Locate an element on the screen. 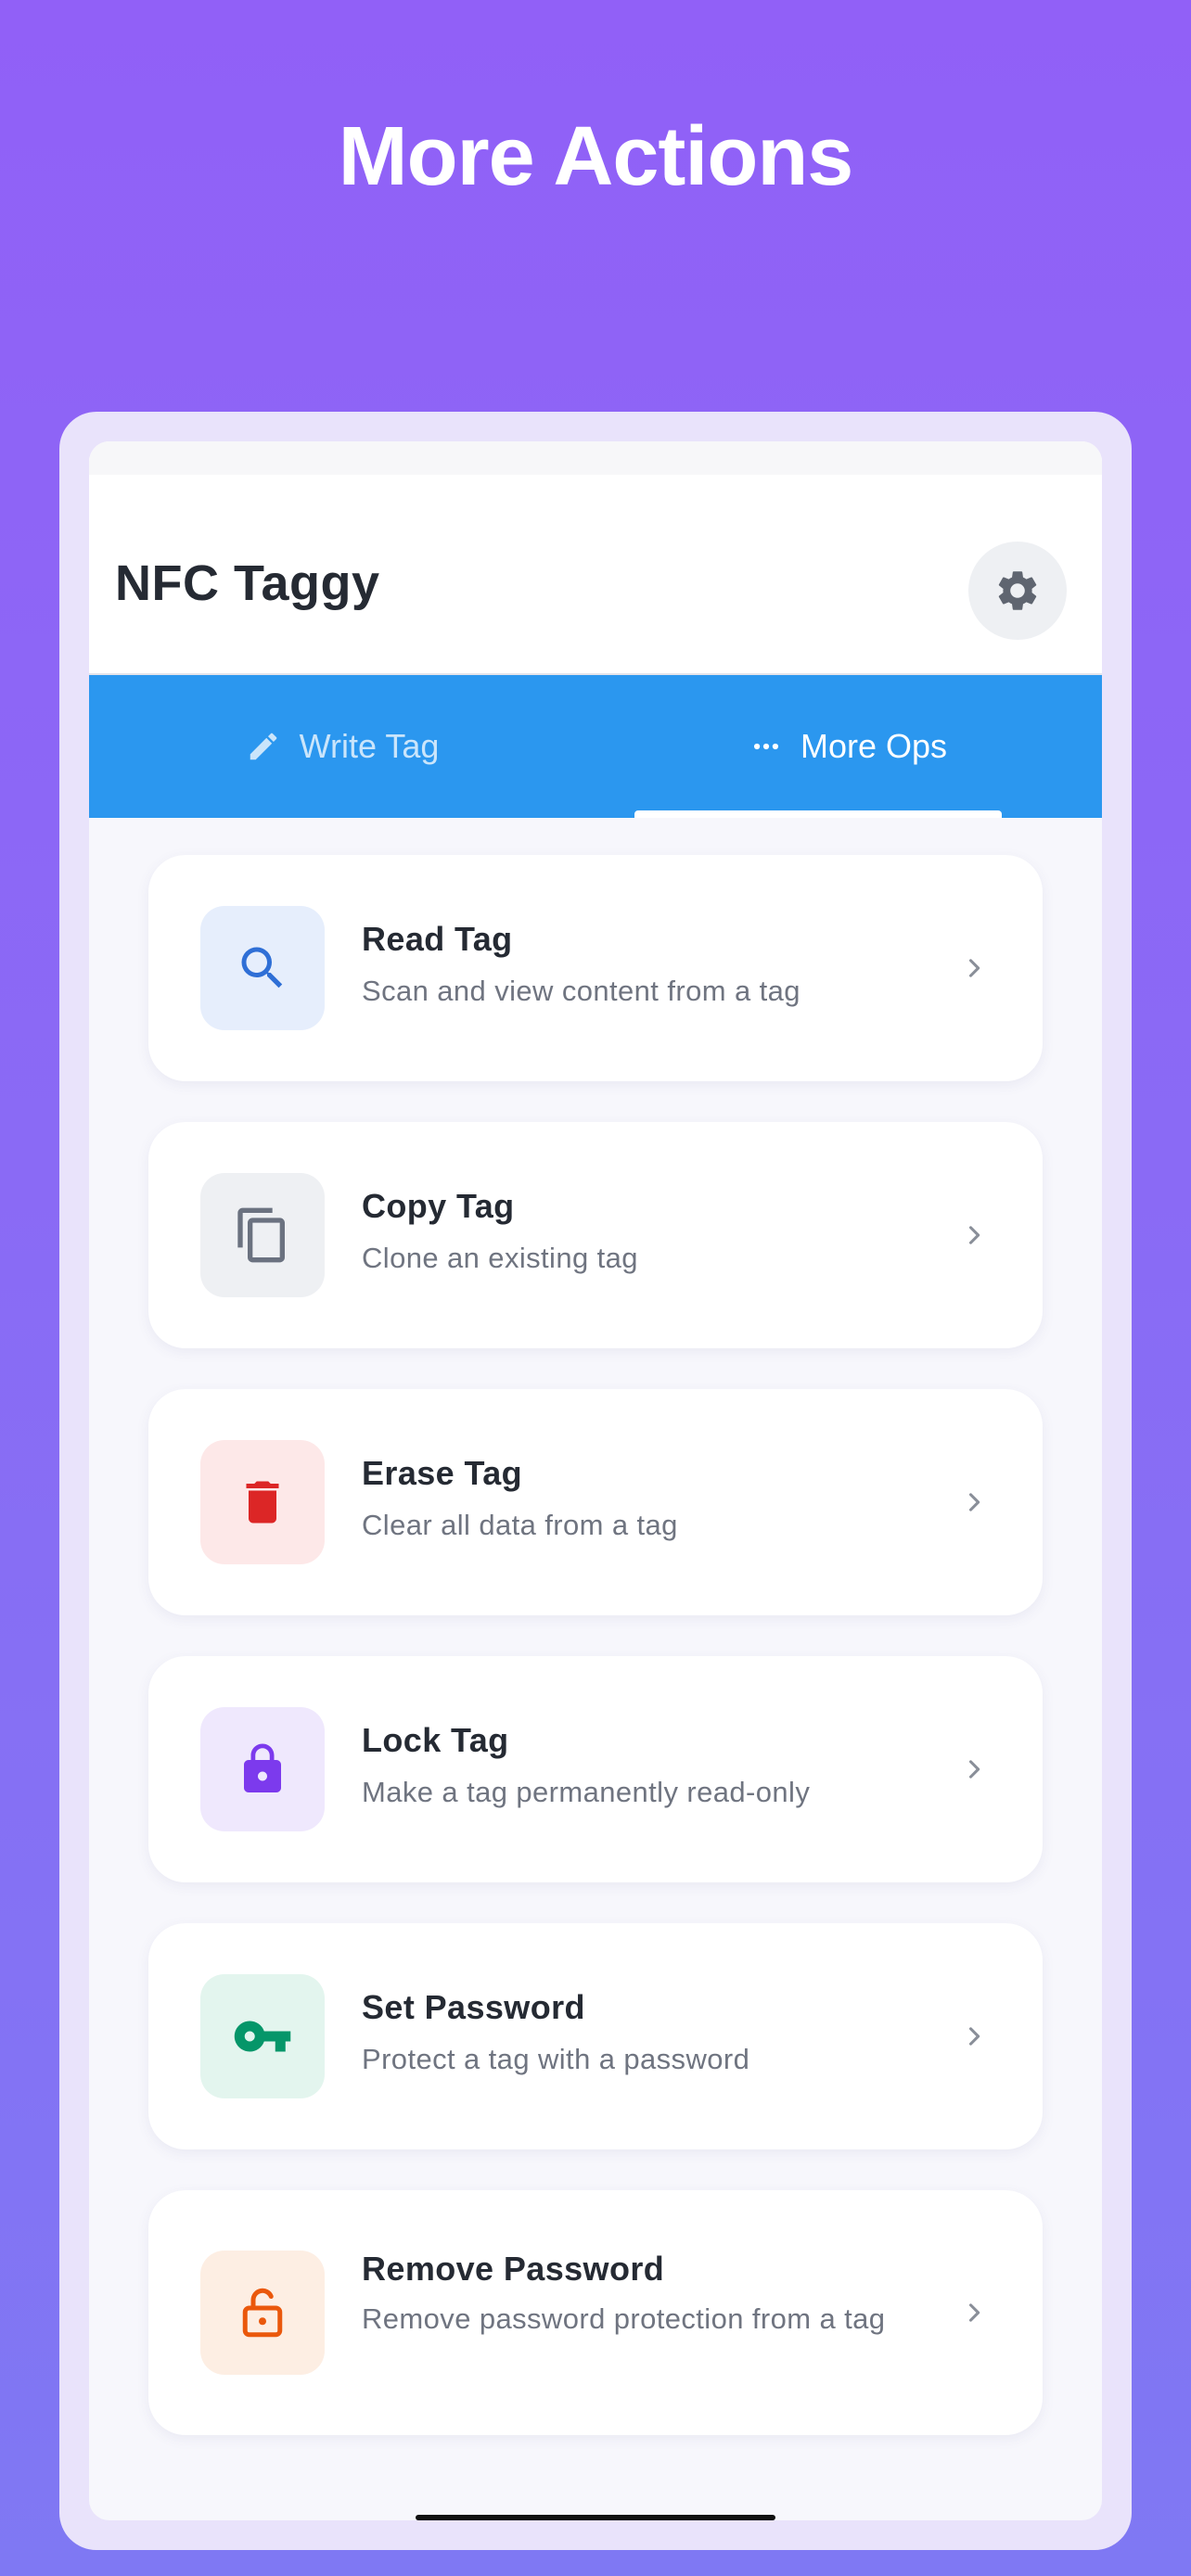 The width and height of the screenshot is (1191, 2576). lock-tag-icon-box is located at coordinates (262, 1769).